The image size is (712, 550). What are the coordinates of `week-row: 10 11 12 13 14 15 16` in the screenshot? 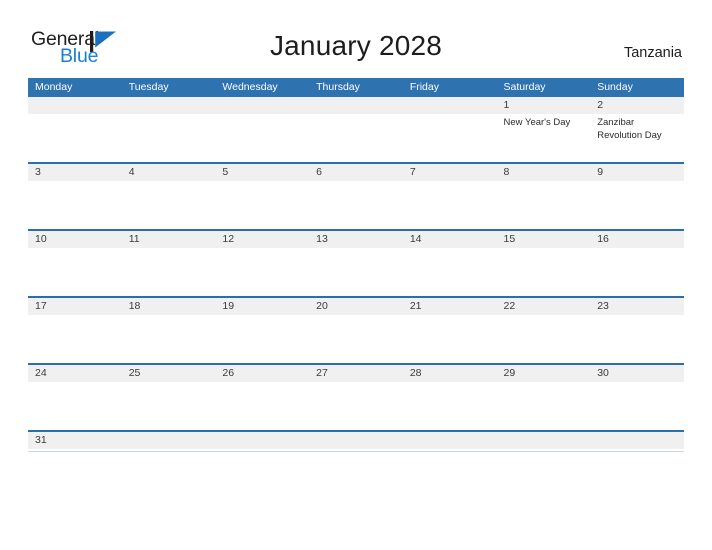 It's located at (356, 264).